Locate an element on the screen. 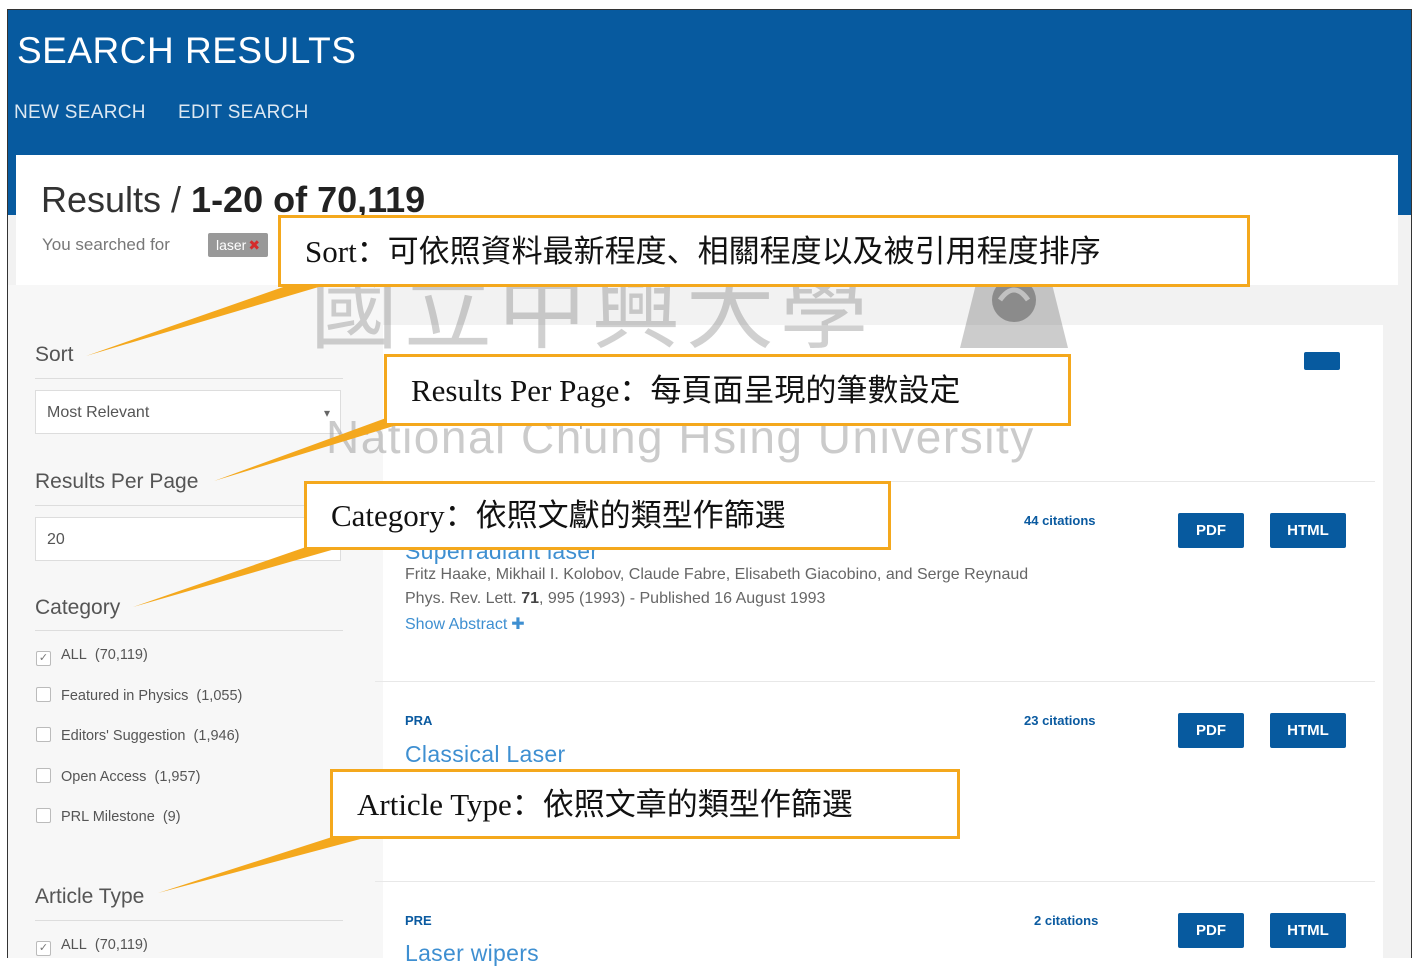 The height and width of the screenshot is (967, 1415). article-type-leader is located at coordinates (263, 865).